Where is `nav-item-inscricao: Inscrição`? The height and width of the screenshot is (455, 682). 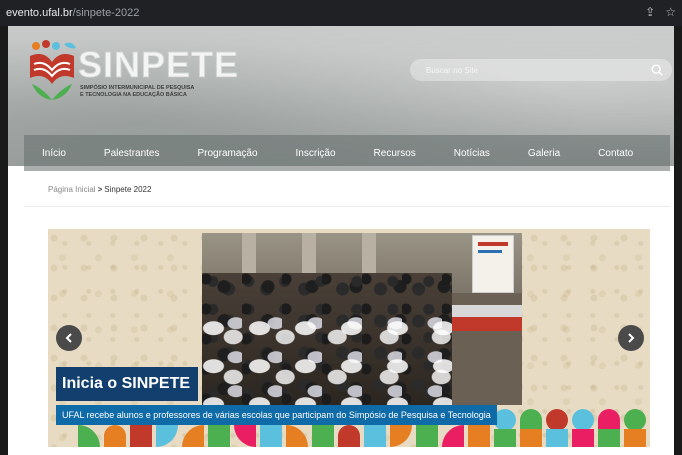
nav-item-inscricao: Inscrição is located at coordinates (316, 153).